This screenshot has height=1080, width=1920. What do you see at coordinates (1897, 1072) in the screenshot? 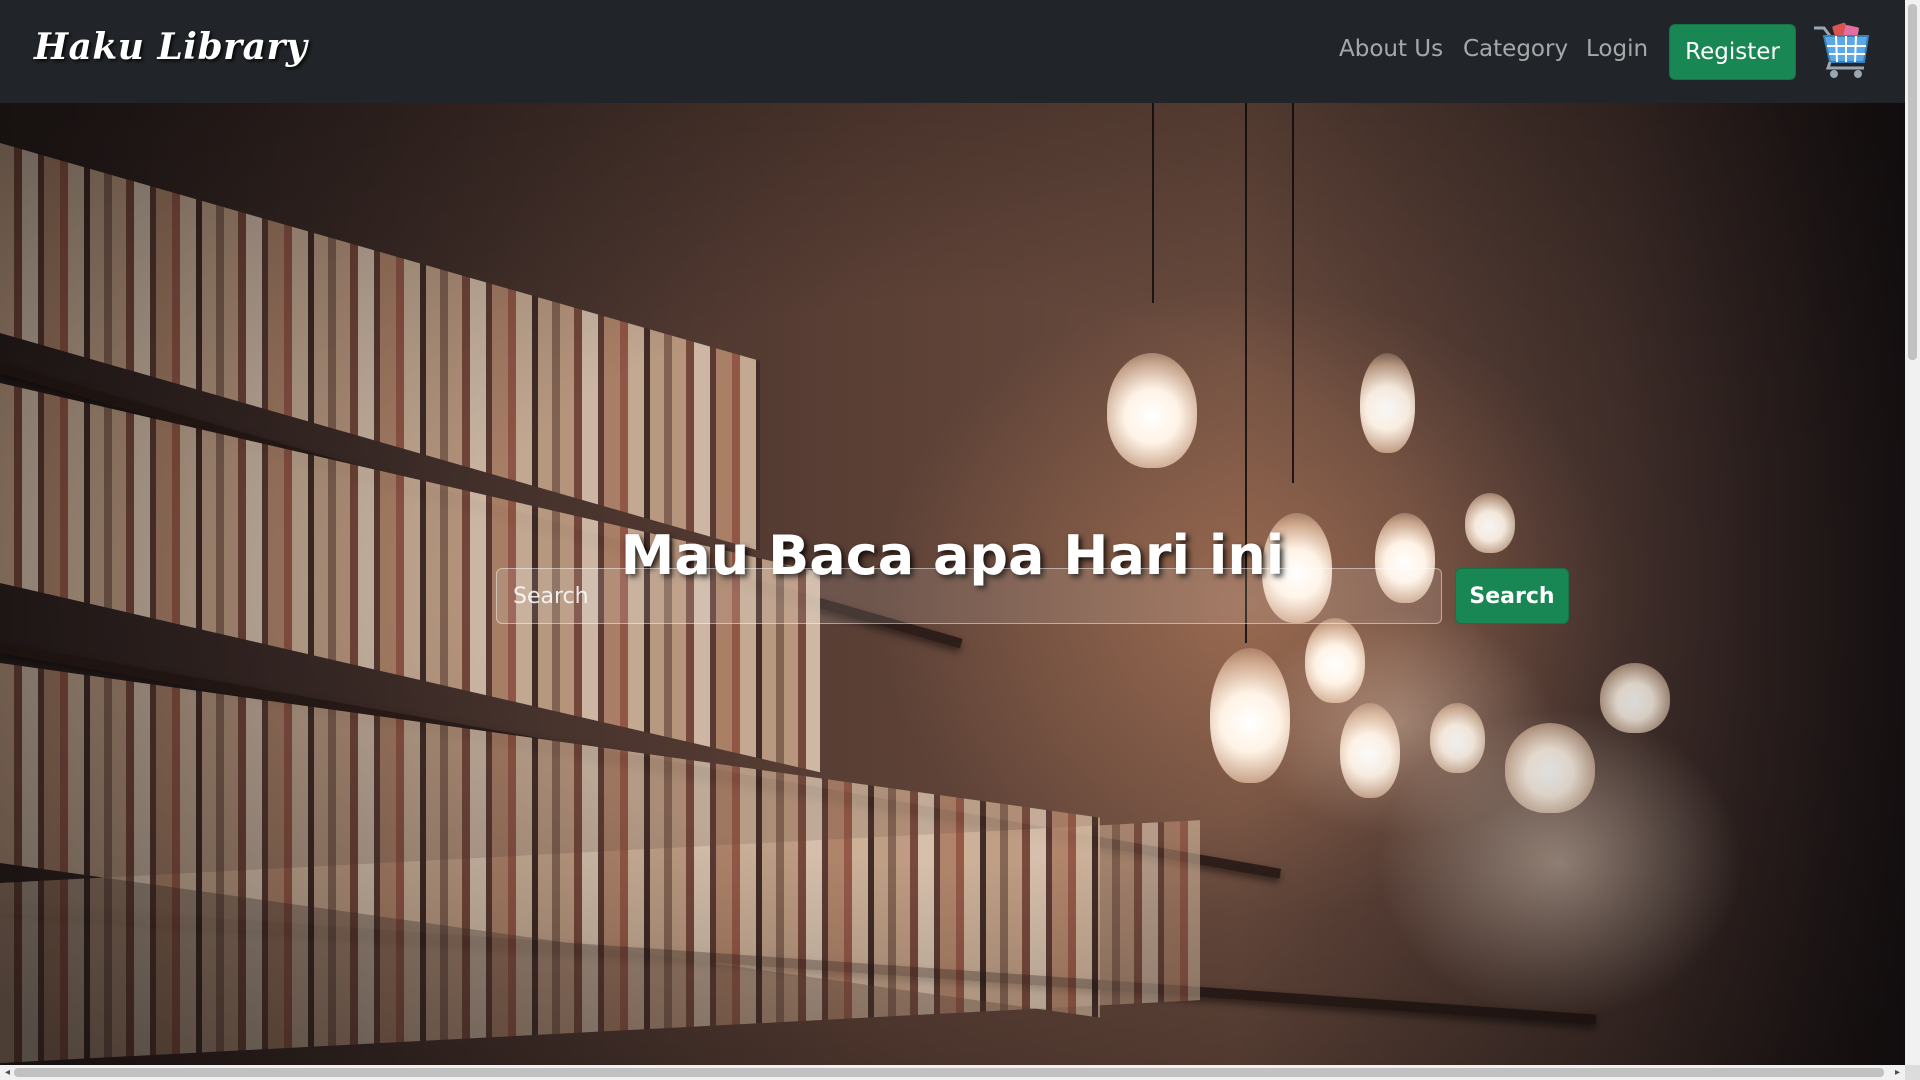
I see `scroll-right-arrow-icon: ▸` at bounding box center [1897, 1072].